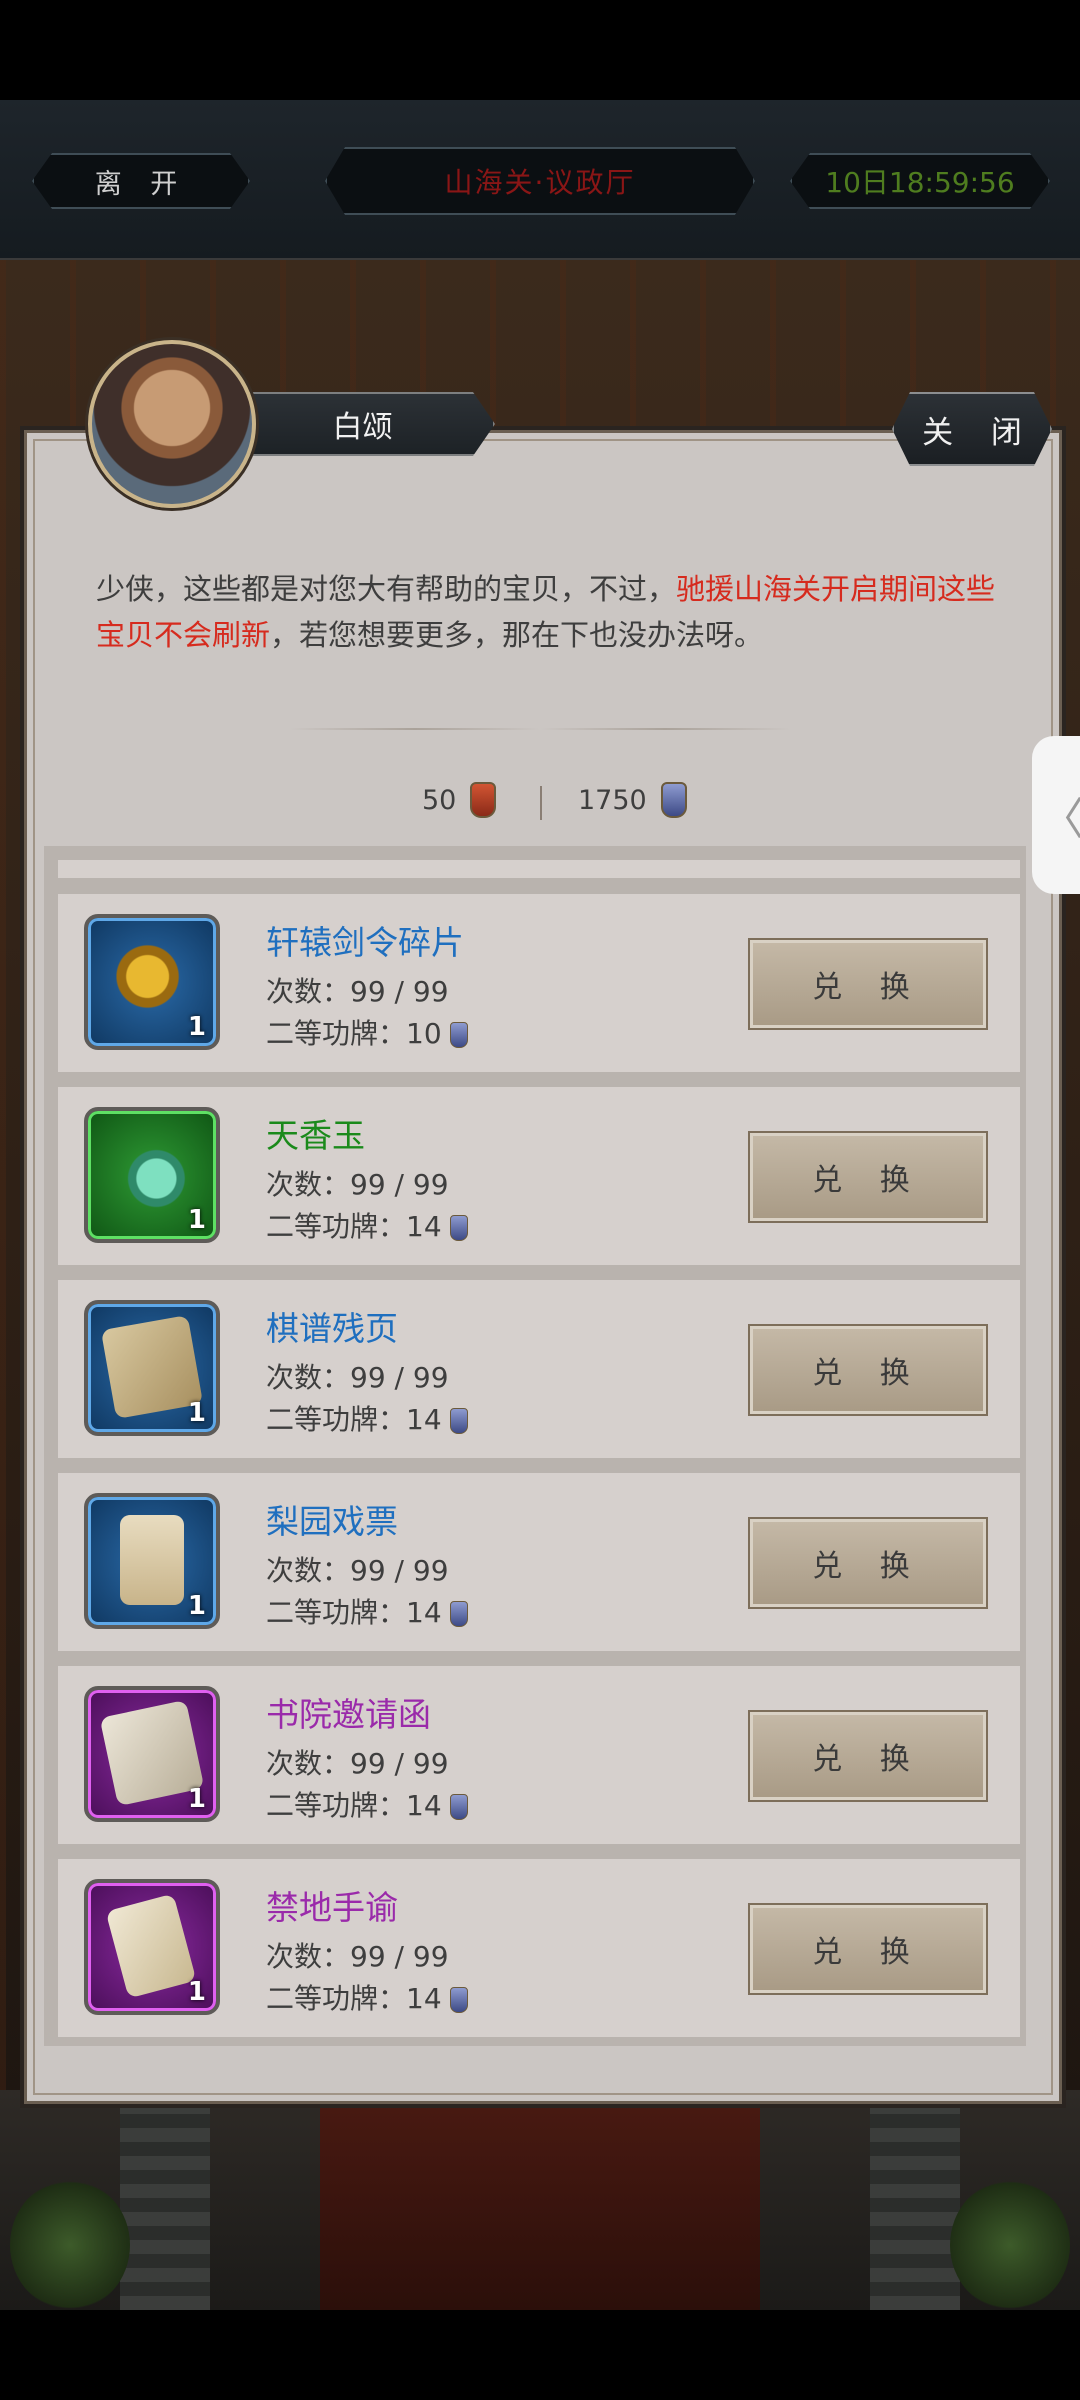 This screenshot has width=1080, height=2400. Describe the element at coordinates (483, 800) in the screenshot. I see `red-medal-icon` at that location.